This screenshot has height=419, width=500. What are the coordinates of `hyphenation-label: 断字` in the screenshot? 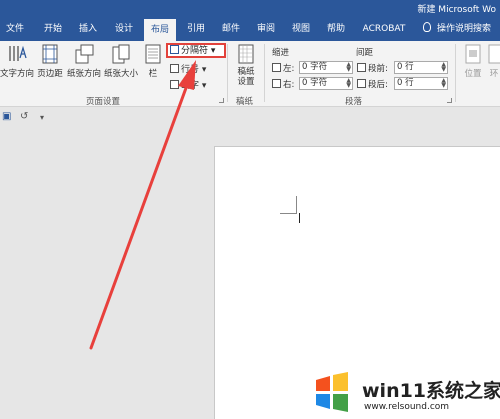 It's located at (190, 86).